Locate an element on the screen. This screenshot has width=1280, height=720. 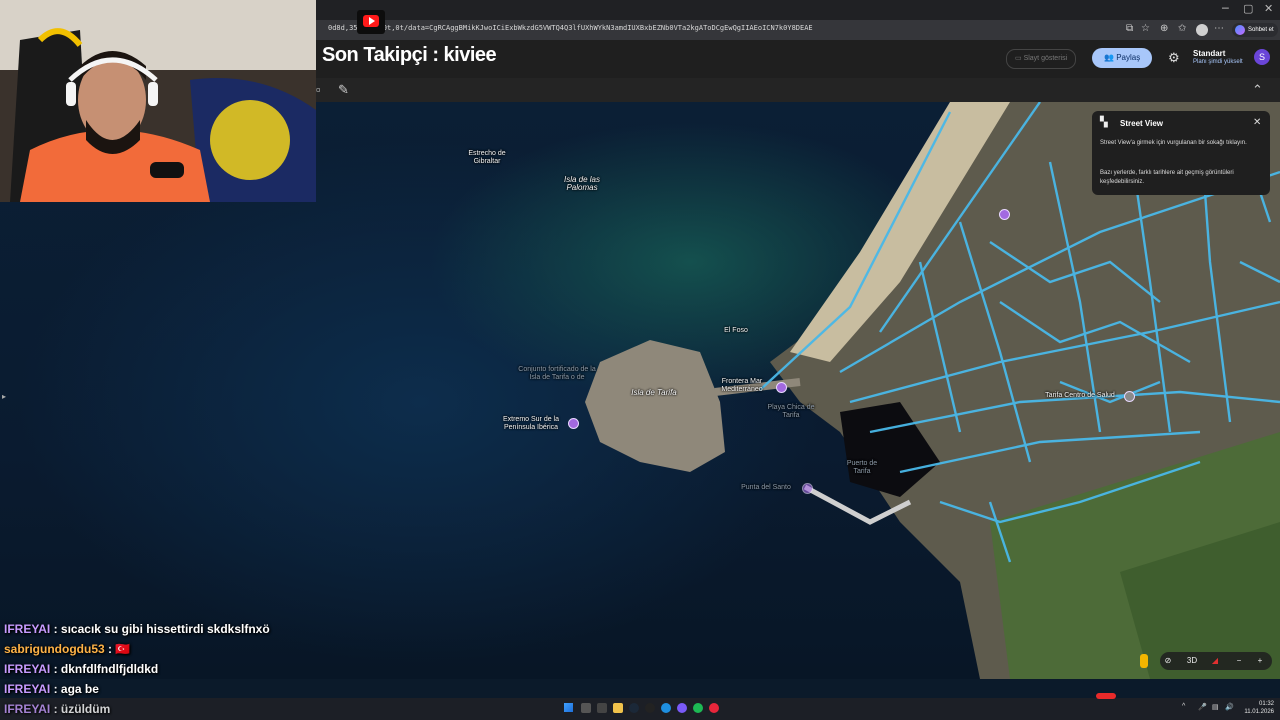
microphone-icon: 🎤 is located at coordinates (1202, 707).